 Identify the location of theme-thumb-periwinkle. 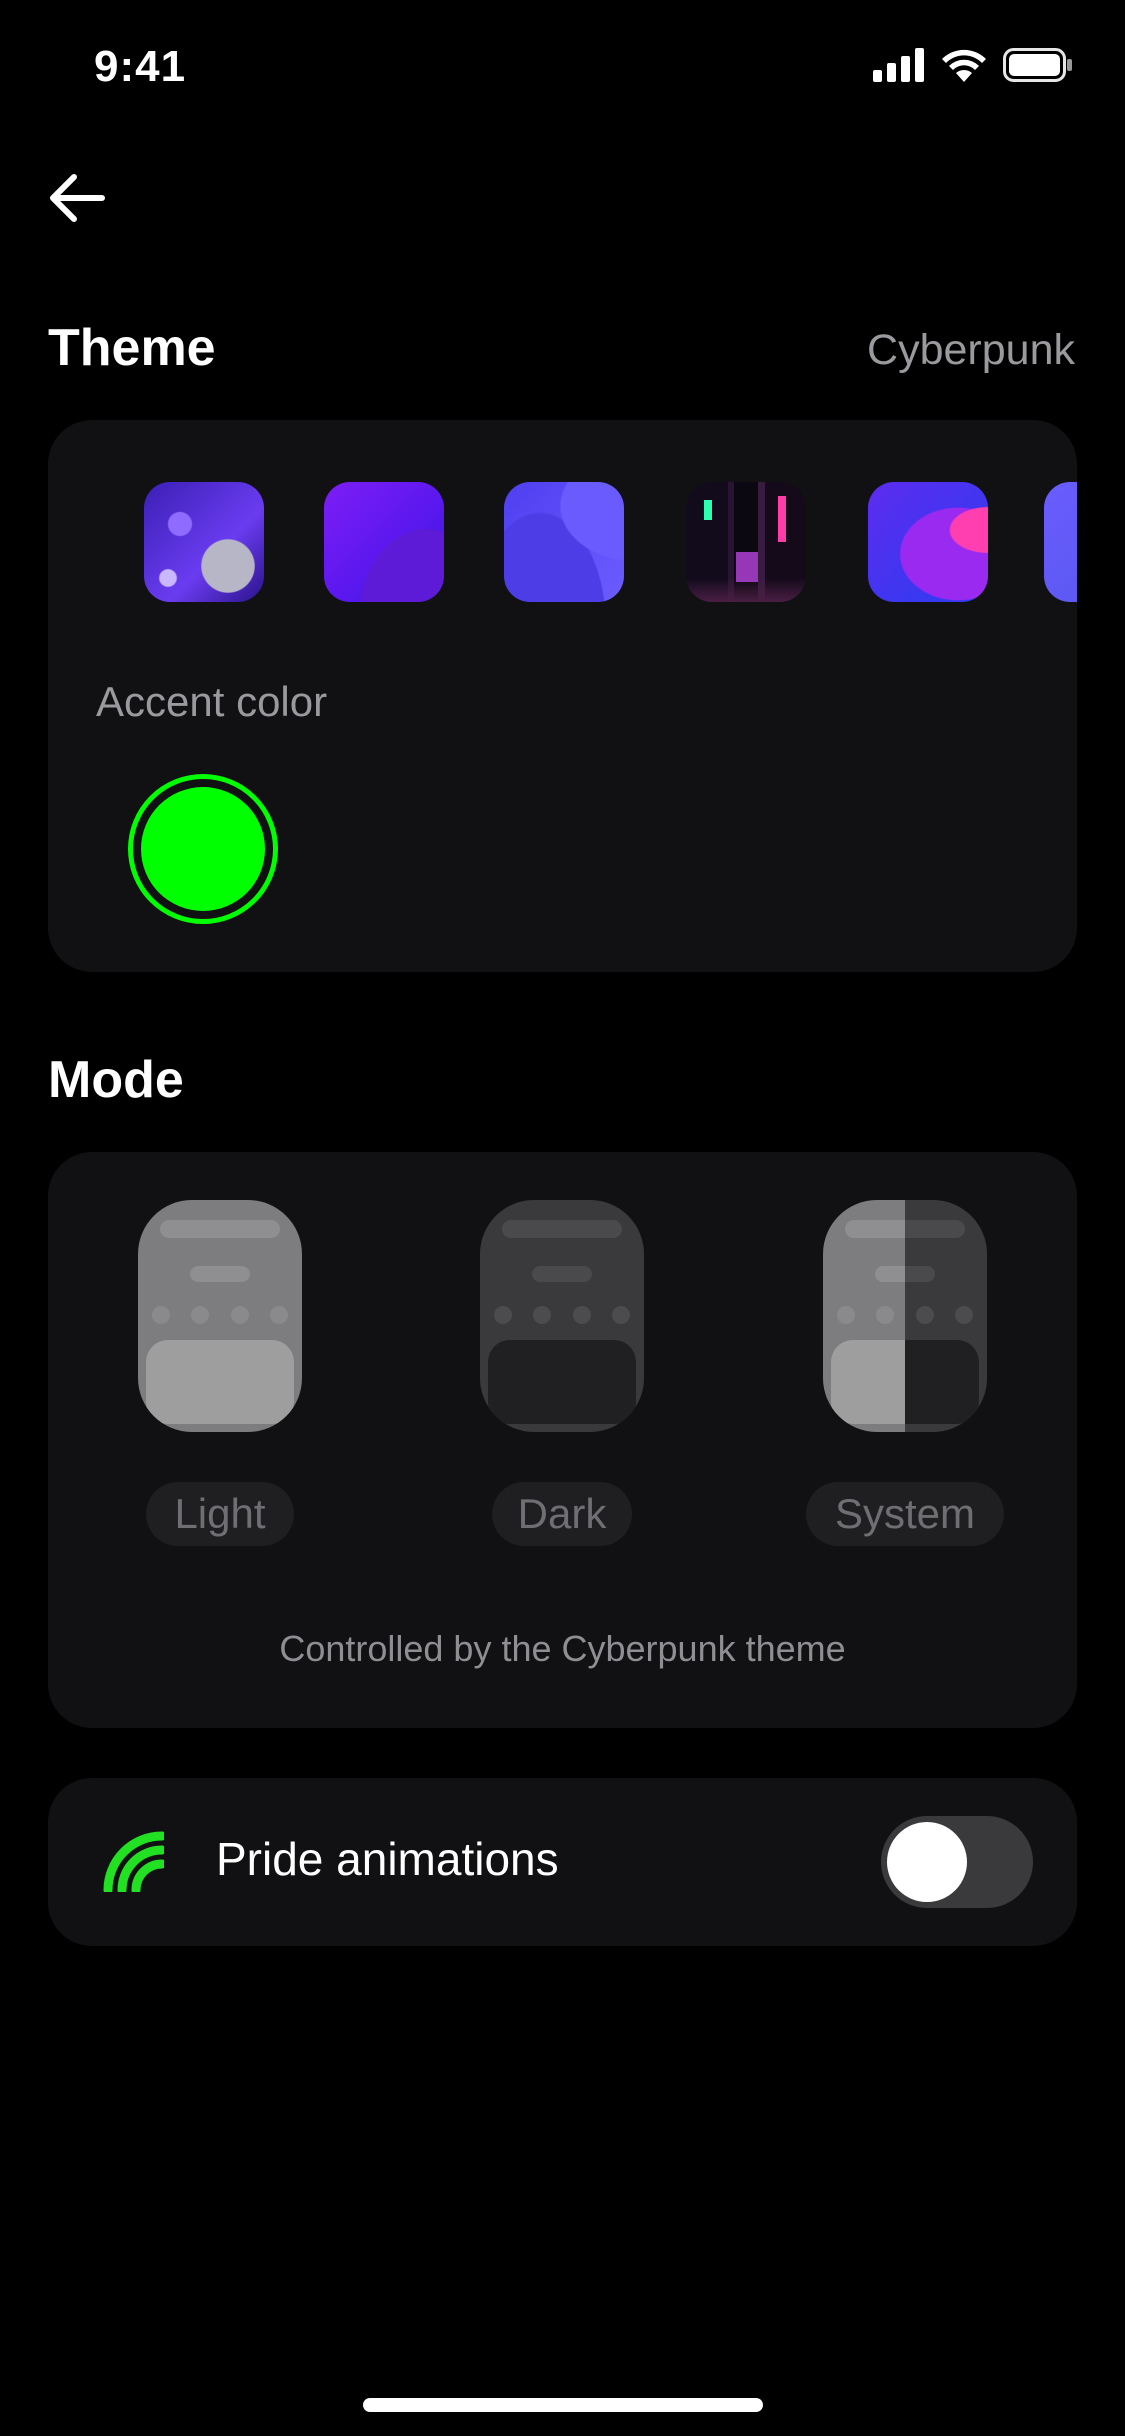
(1060, 542).